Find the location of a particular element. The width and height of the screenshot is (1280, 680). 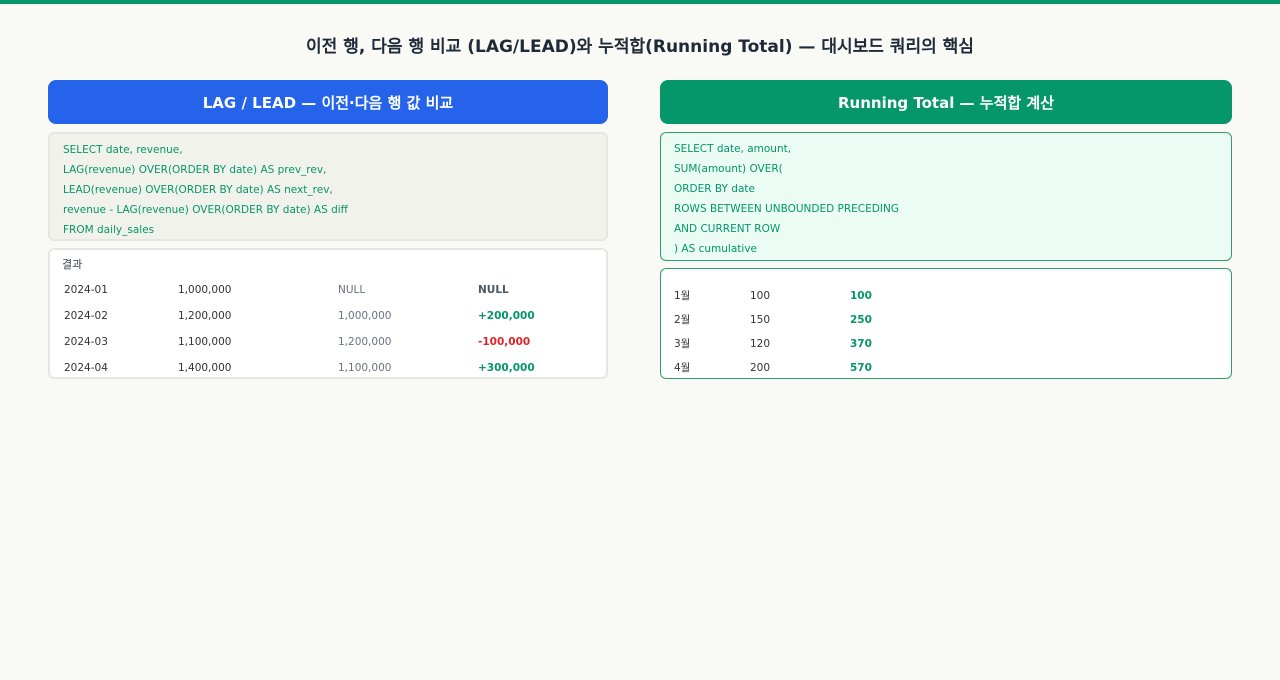

table-row: 2024-04 1,400,000 1,100,000 +300,000 is located at coordinates (328, 368).